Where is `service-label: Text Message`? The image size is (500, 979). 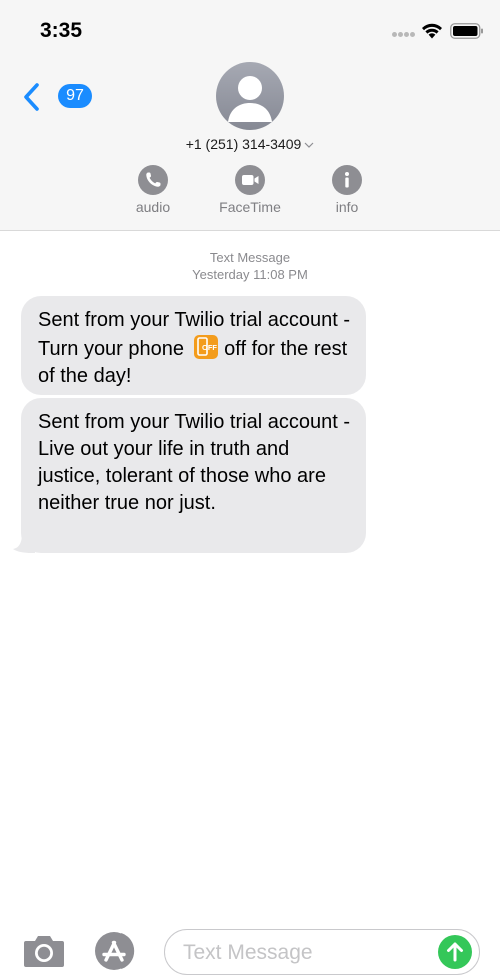
service-label: Text Message is located at coordinates (250, 257).